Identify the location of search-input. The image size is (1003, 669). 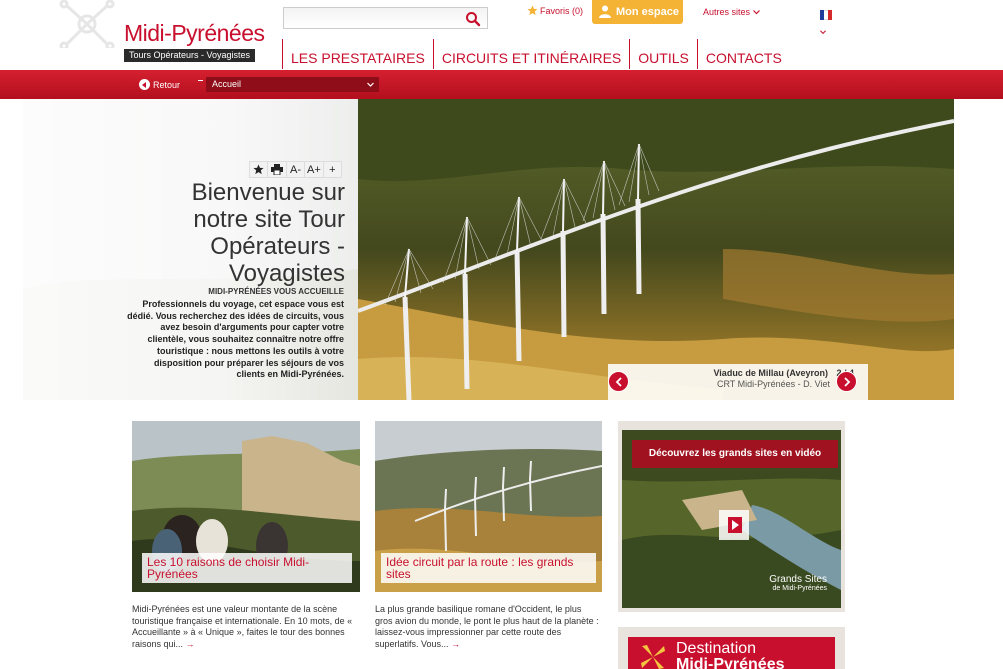
(373, 18).